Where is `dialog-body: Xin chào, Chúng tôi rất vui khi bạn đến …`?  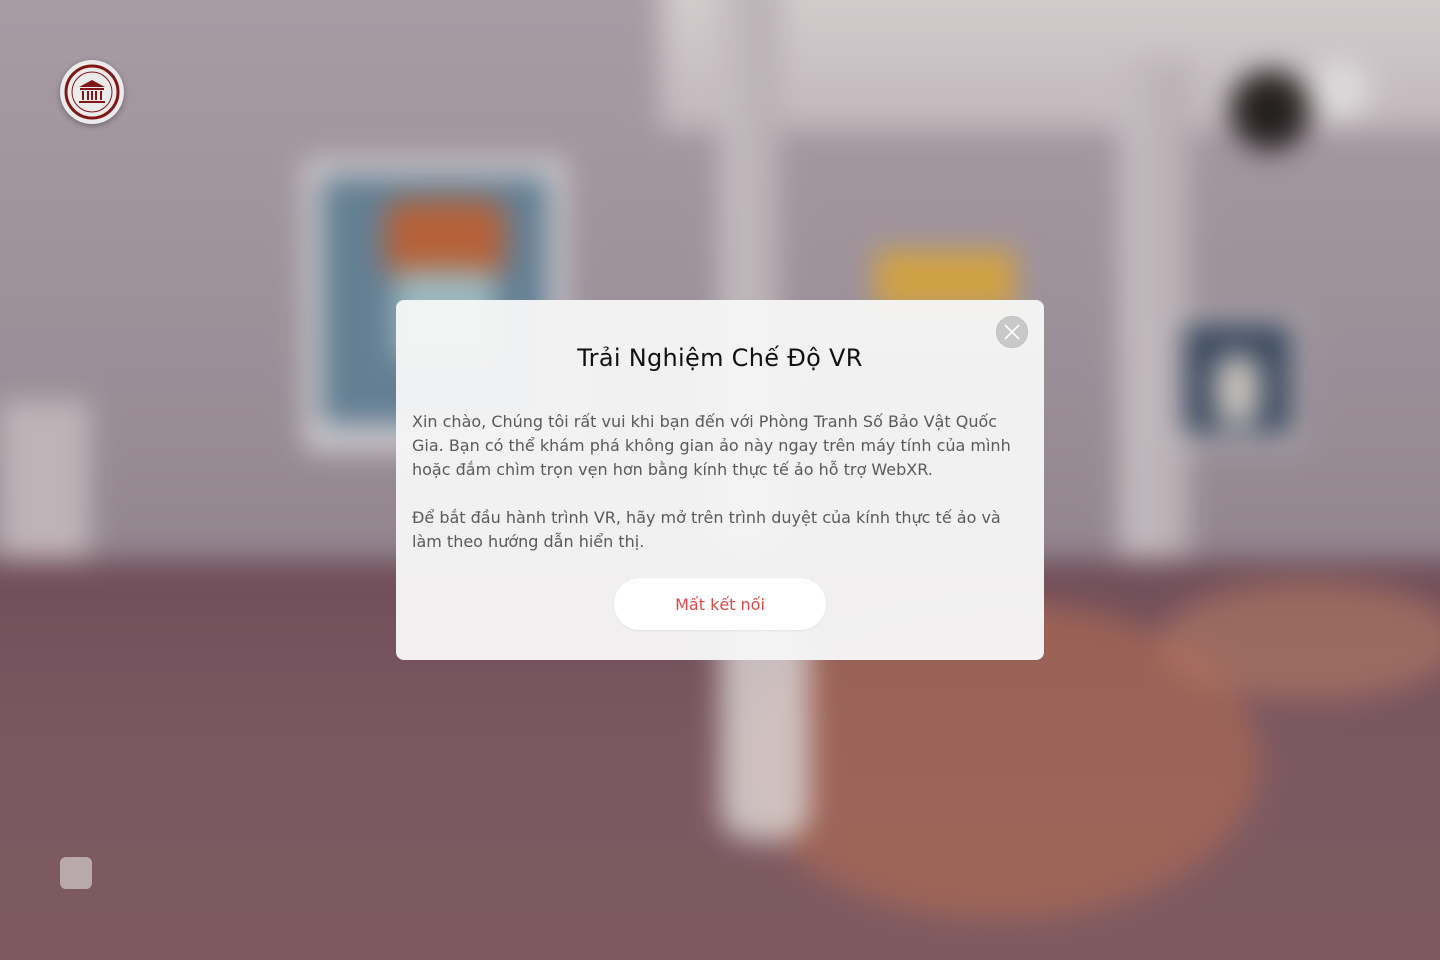
dialog-body: Xin chào, Chúng tôi rất vui khi bạn đến … is located at coordinates (720, 494).